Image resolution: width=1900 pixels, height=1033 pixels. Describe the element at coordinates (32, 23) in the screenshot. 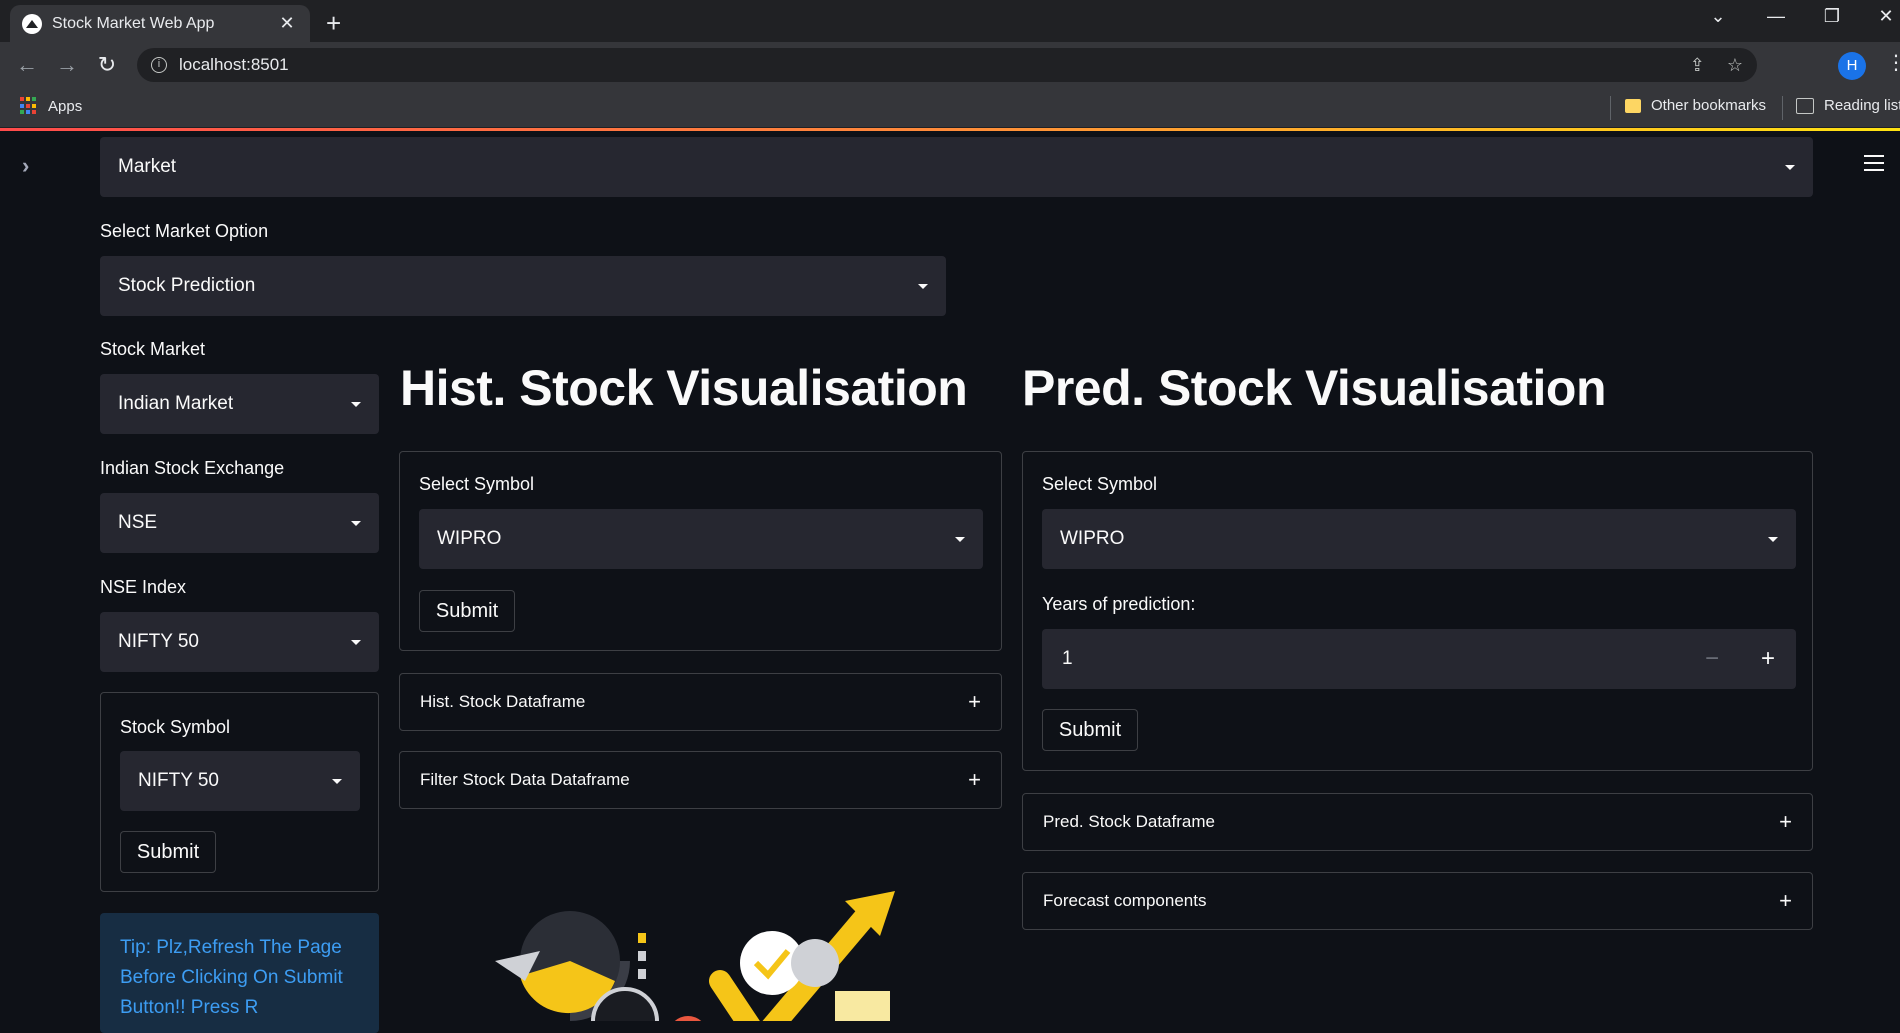

I see `streamlit-favicon-icon` at that location.